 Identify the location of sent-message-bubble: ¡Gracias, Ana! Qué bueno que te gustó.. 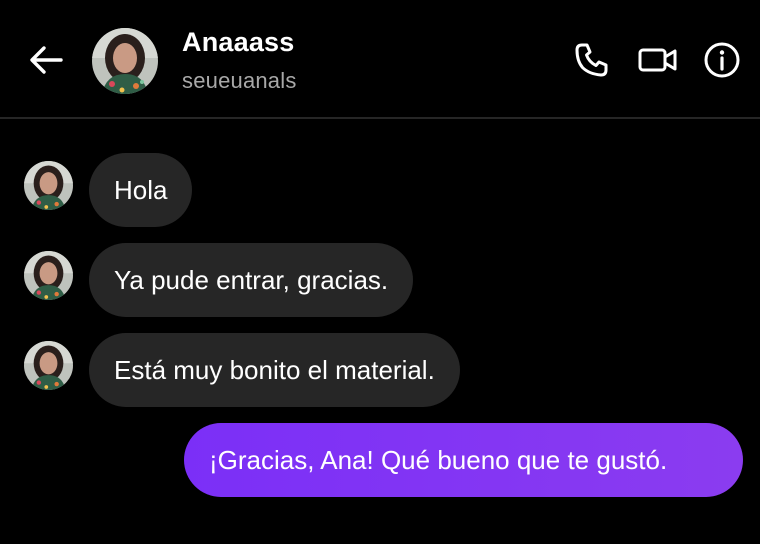
(463, 460).